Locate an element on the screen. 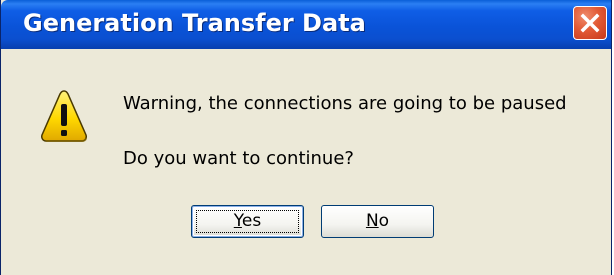 The image size is (614, 275). warning-icon is located at coordinates (64, 117).